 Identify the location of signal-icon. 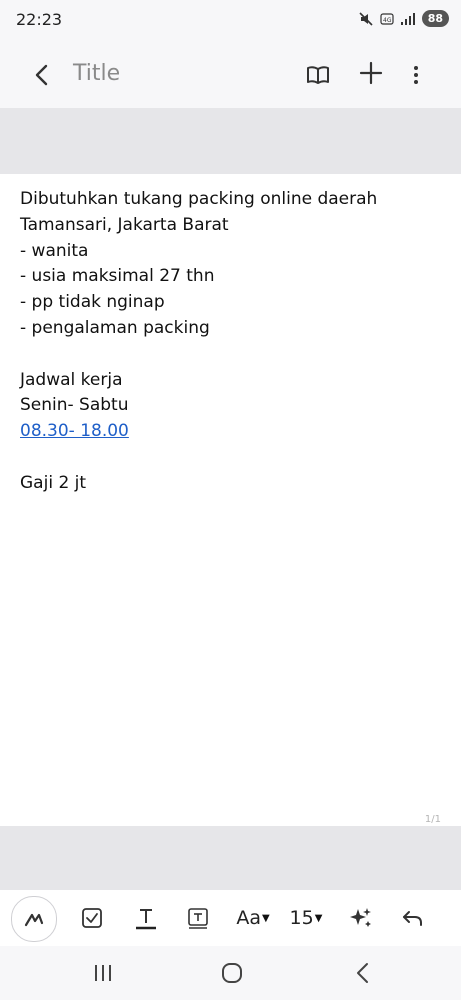
(407, 18).